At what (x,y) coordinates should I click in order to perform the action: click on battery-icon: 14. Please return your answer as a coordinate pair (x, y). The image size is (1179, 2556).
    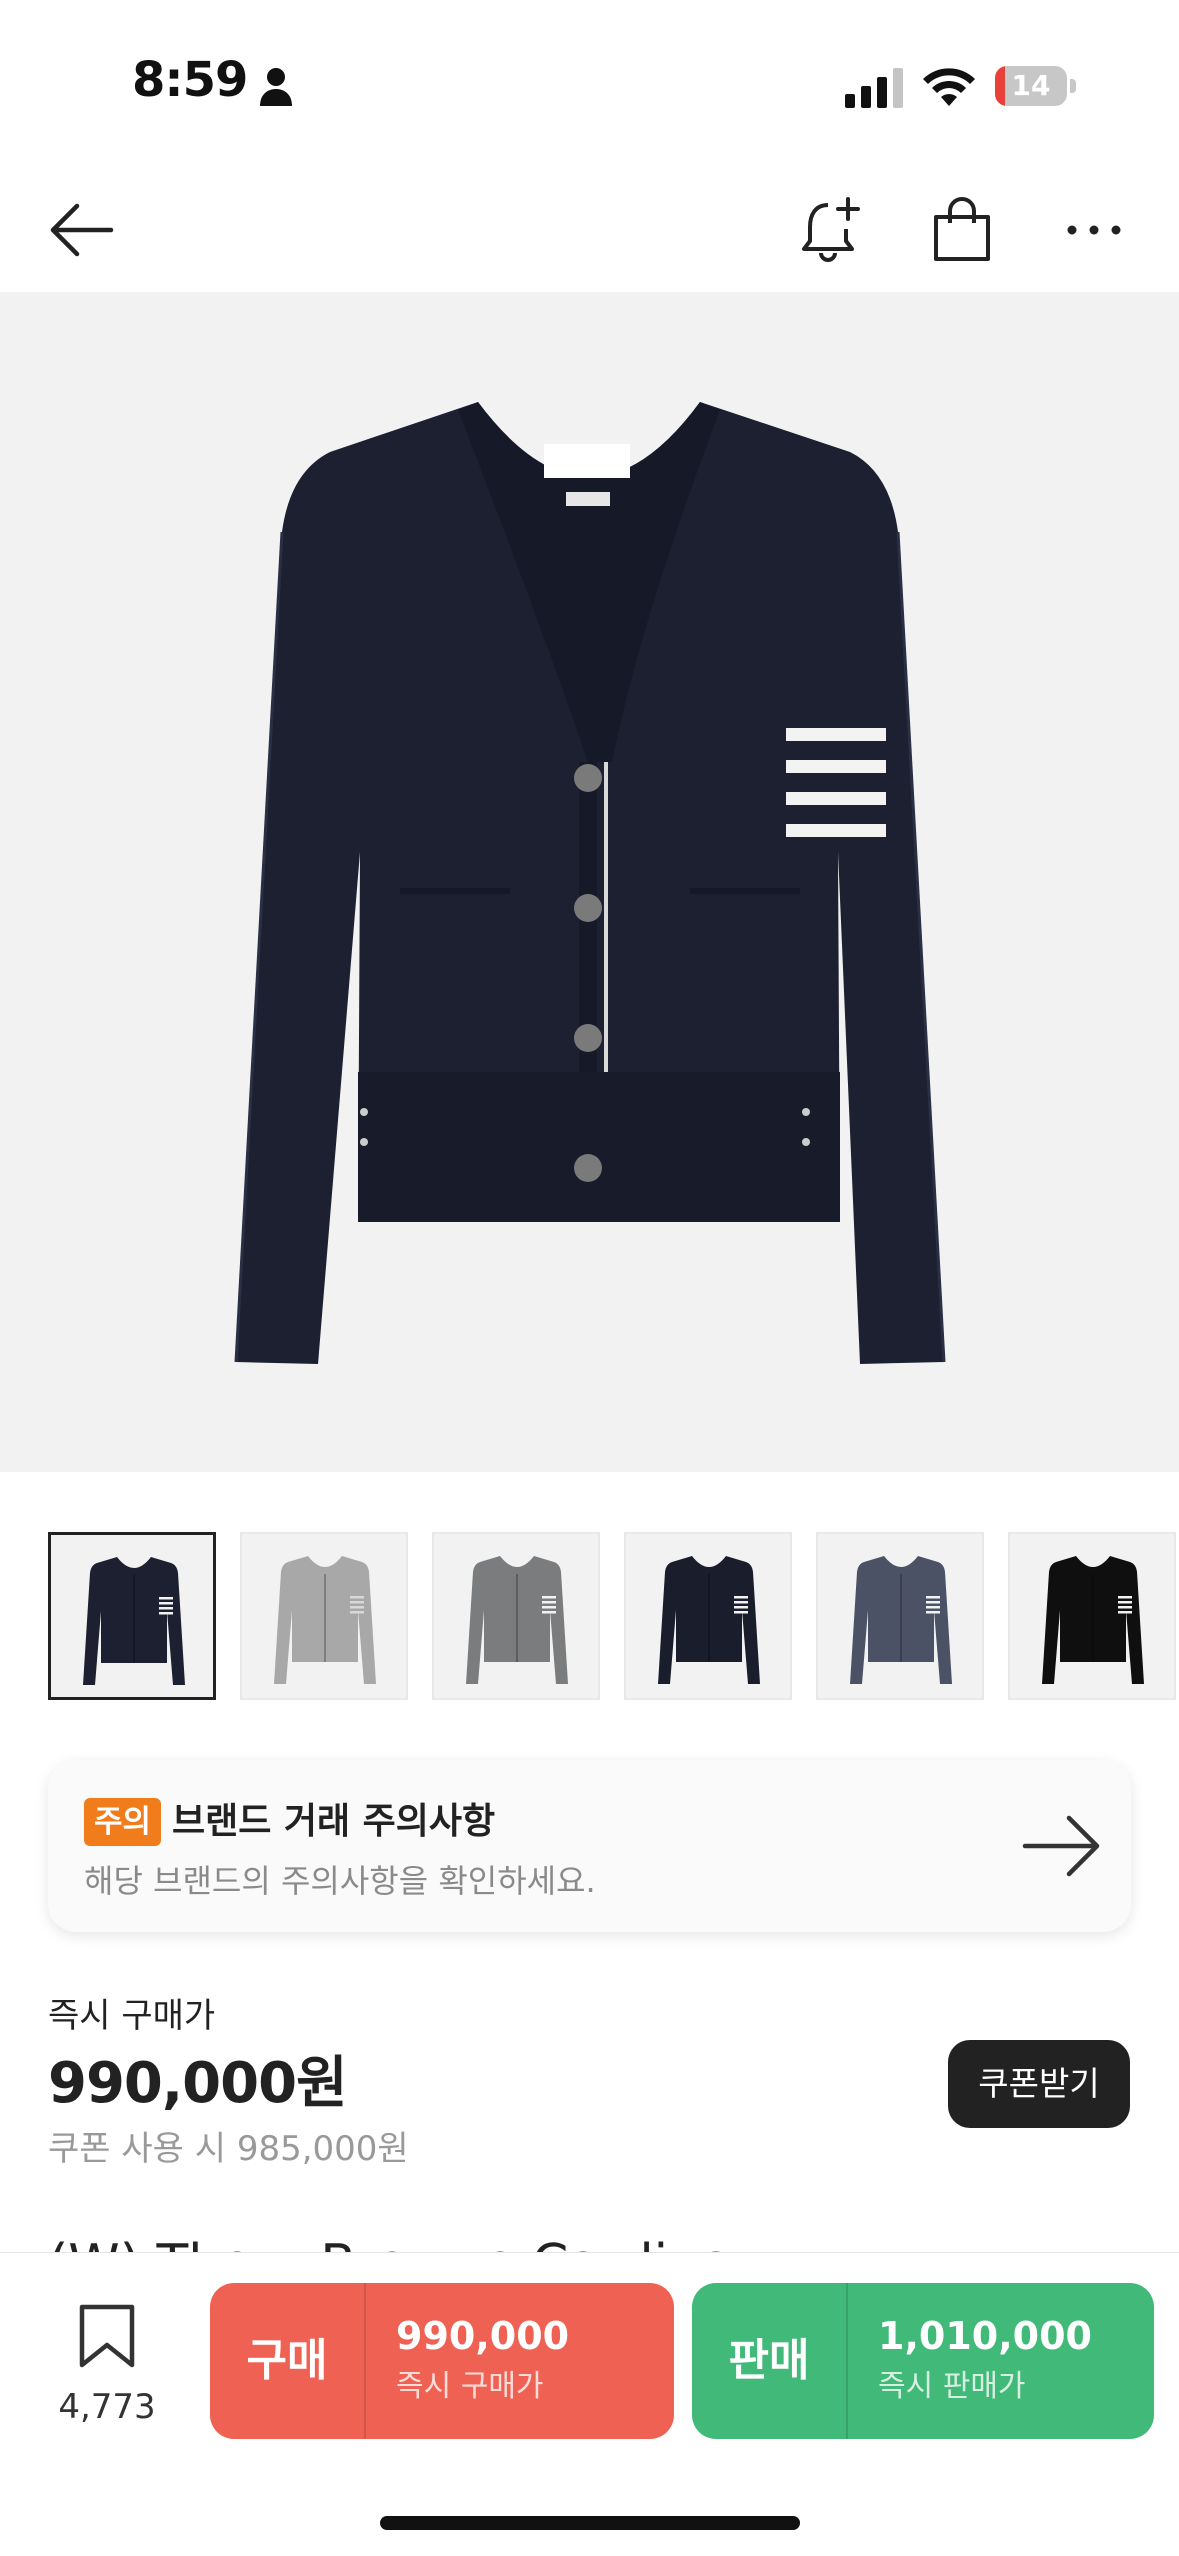
    Looking at the image, I should click on (1036, 86).